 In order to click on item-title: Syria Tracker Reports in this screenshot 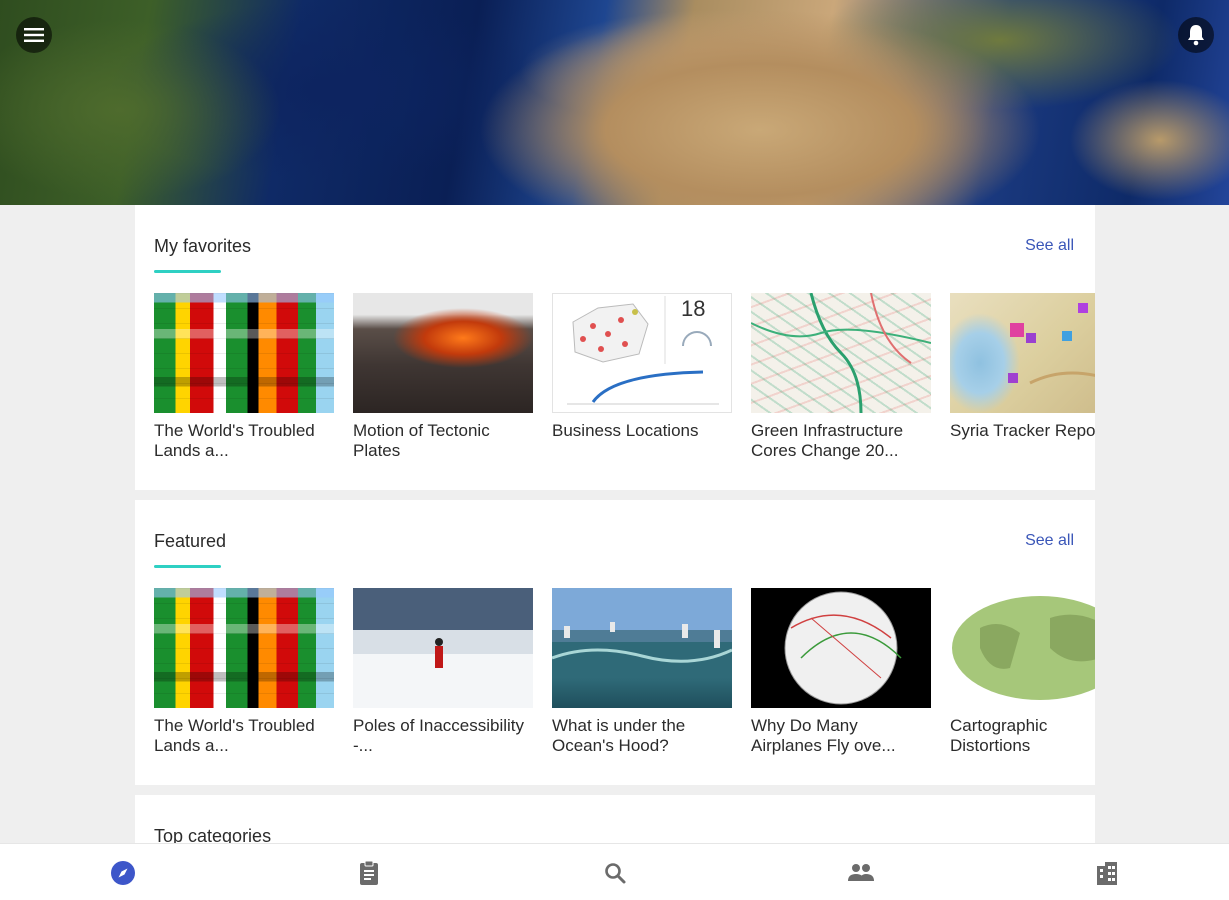, I will do `click(1022, 430)`.